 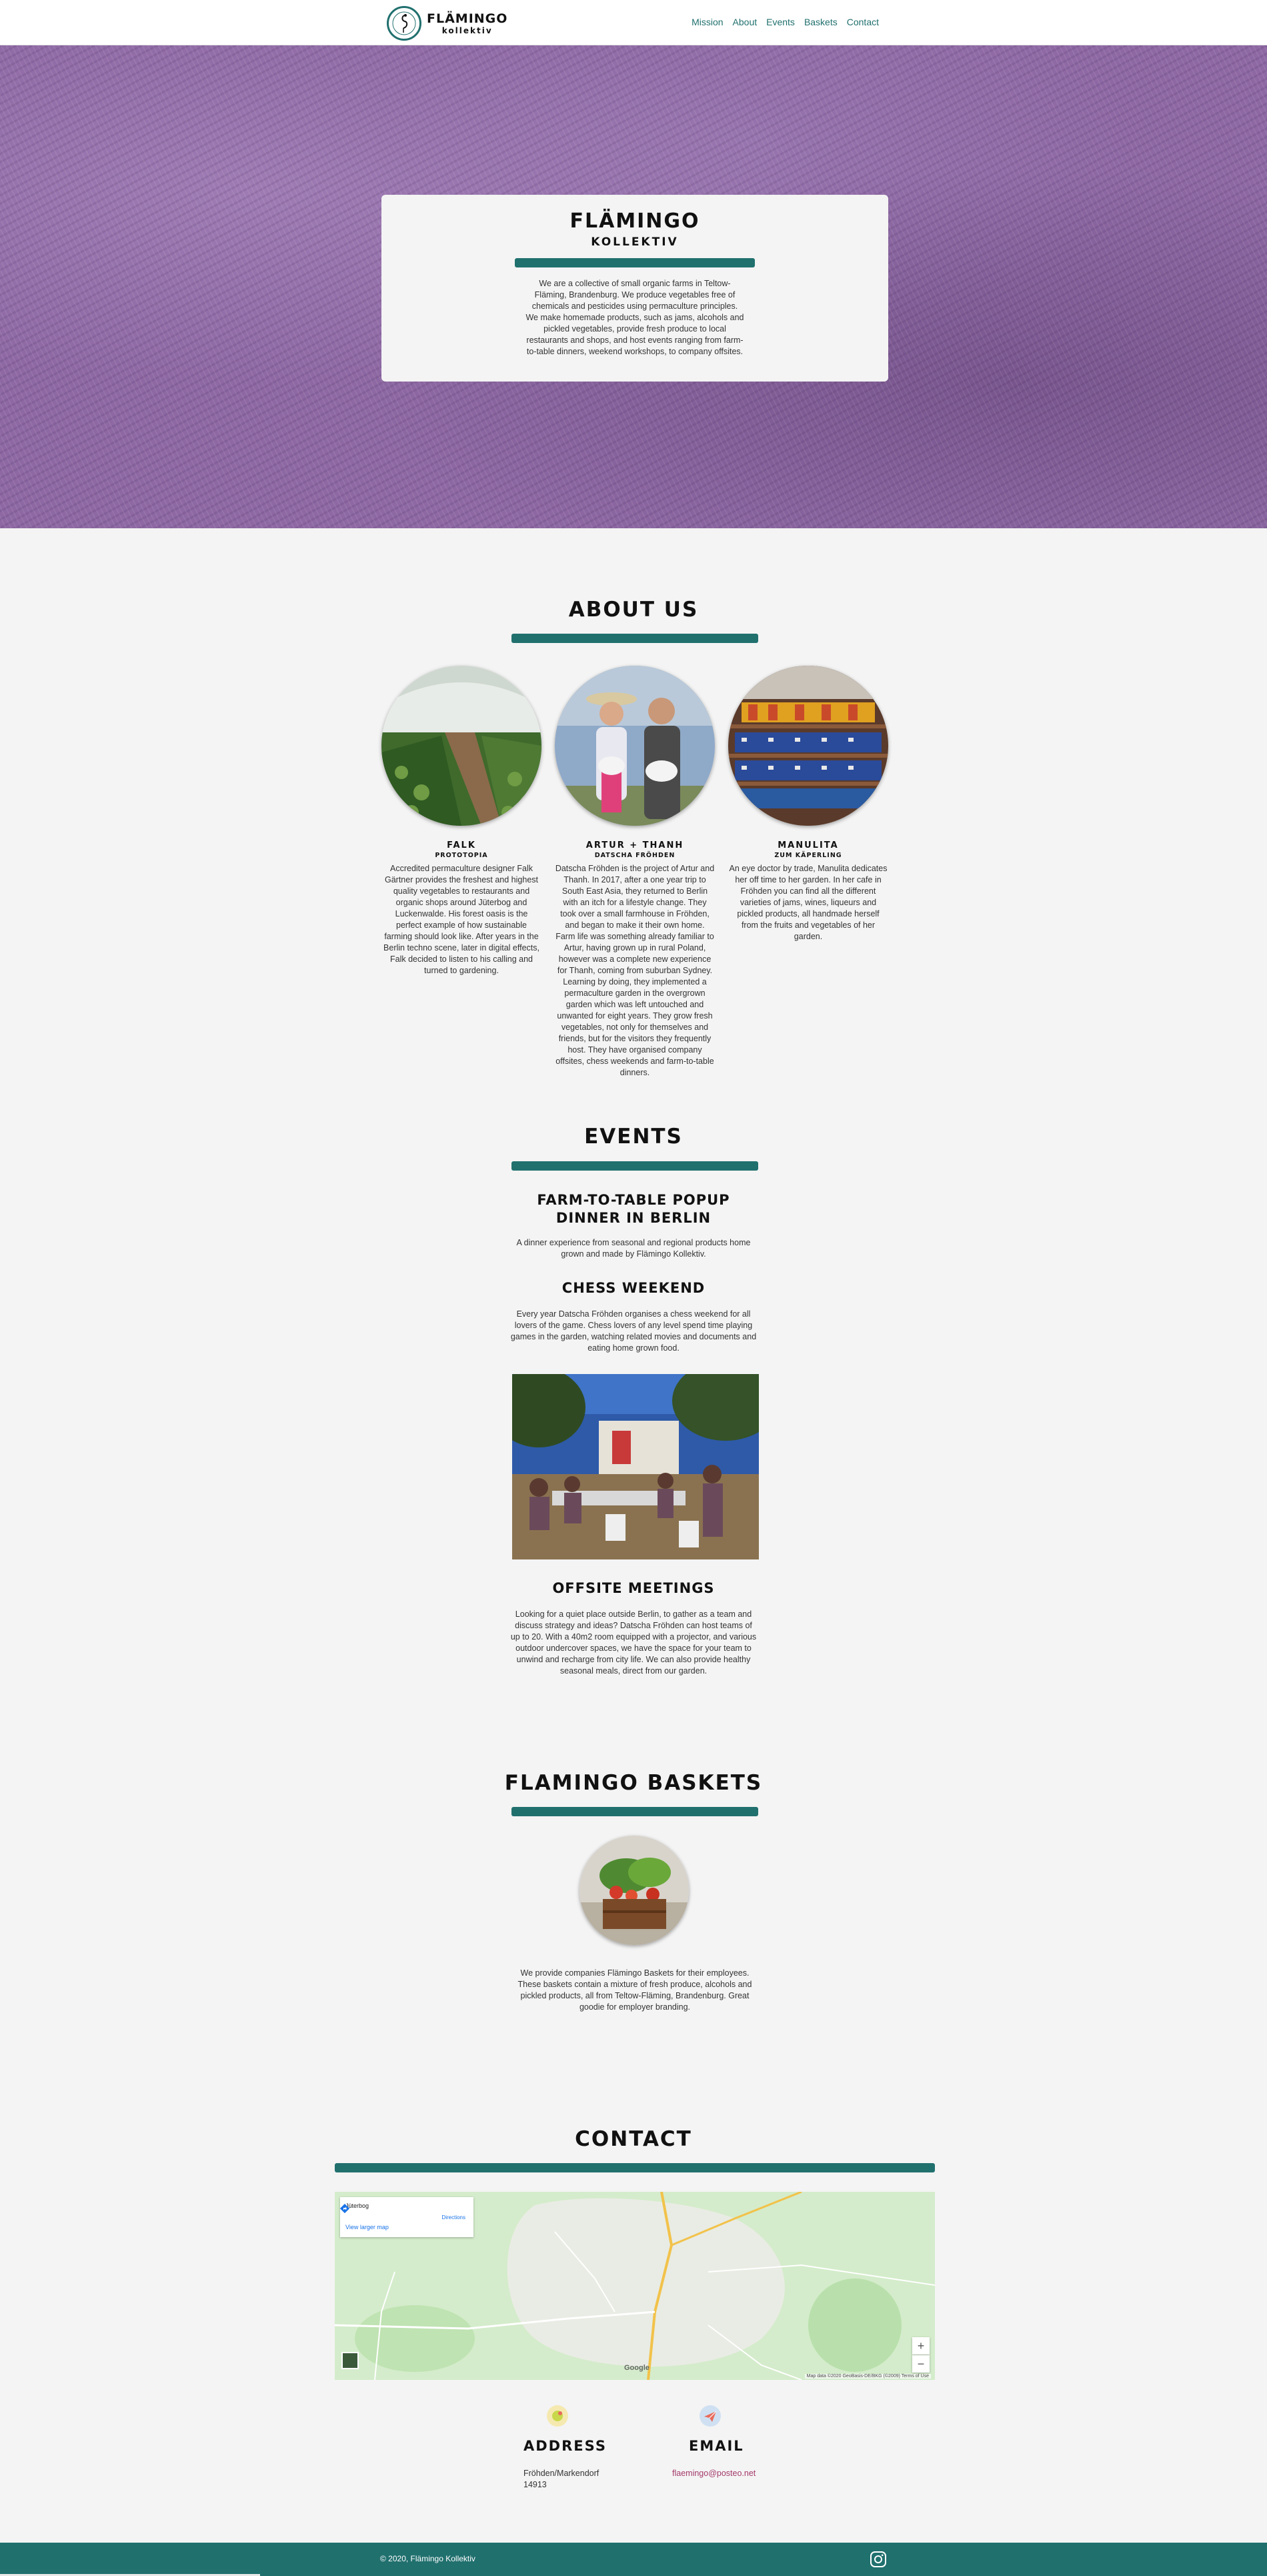 I want to click on hero-title: FLÄMINGO, so click(x=634, y=221).